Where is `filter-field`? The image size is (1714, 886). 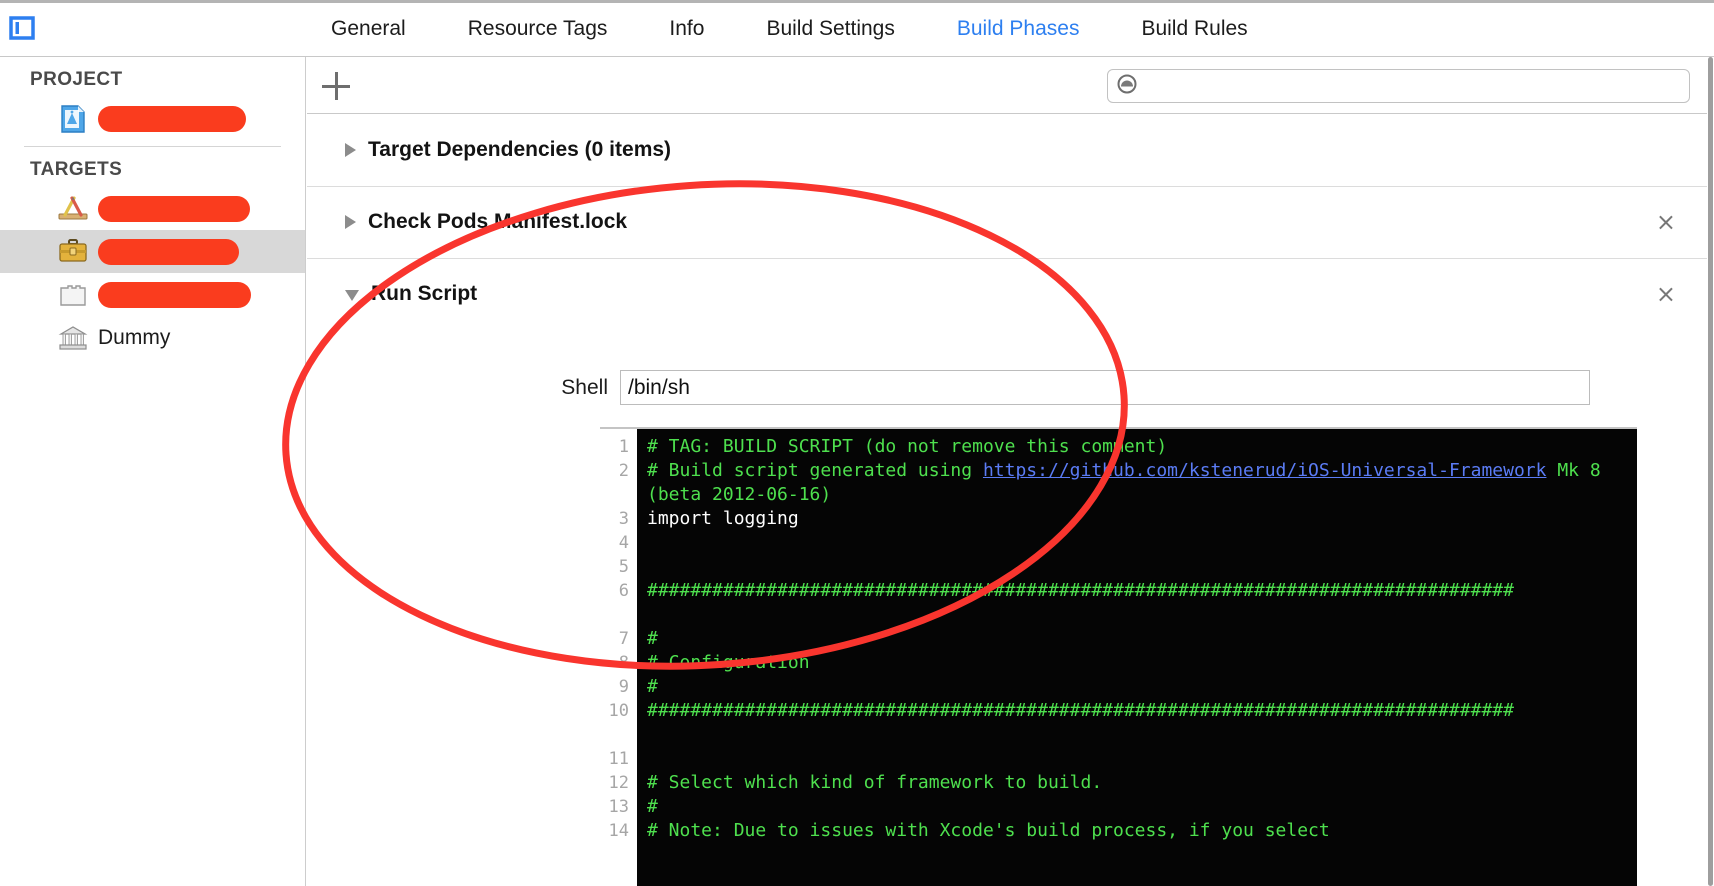
filter-field is located at coordinates (1398, 86).